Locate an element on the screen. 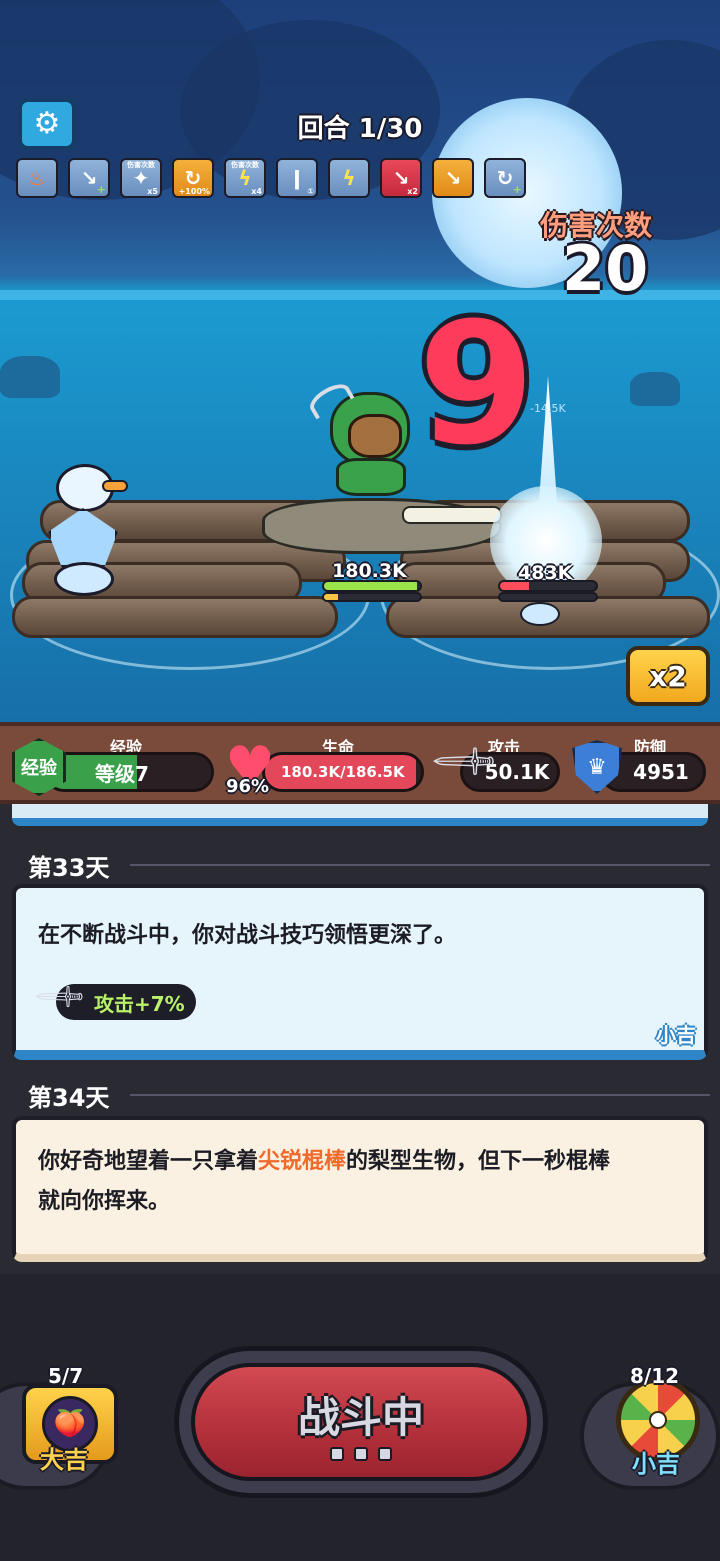  enemy-energy-bar is located at coordinates (548, 597).